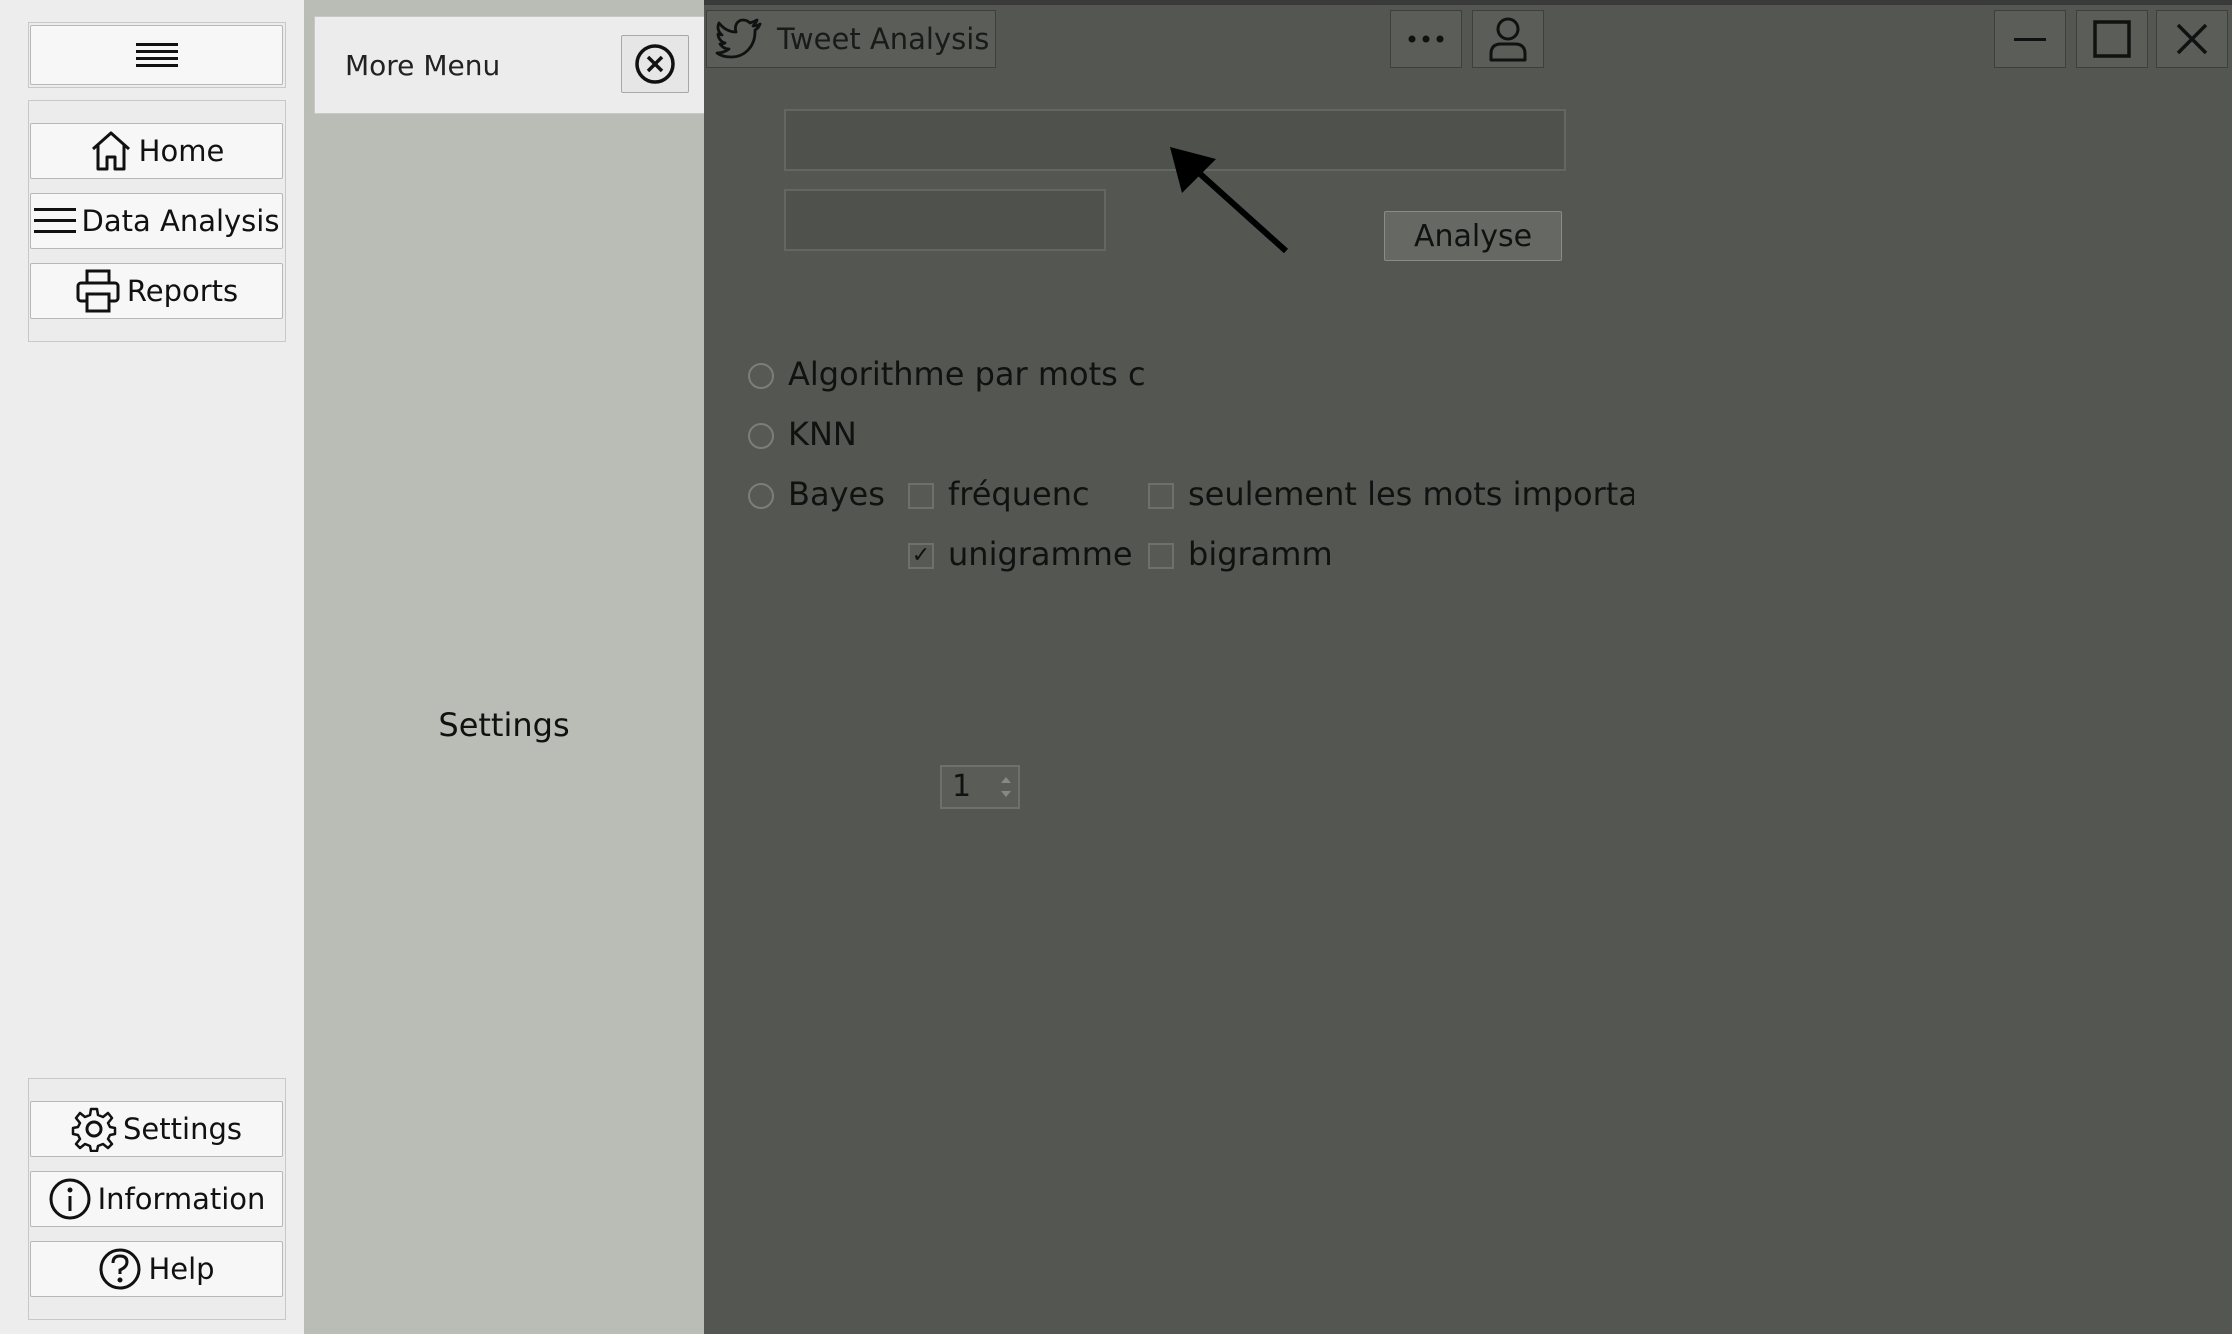 The image size is (2232, 1334). What do you see at coordinates (761, 376) in the screenshot?
I see `radio-keyword-algorithm` at bounding box center [761, 376].